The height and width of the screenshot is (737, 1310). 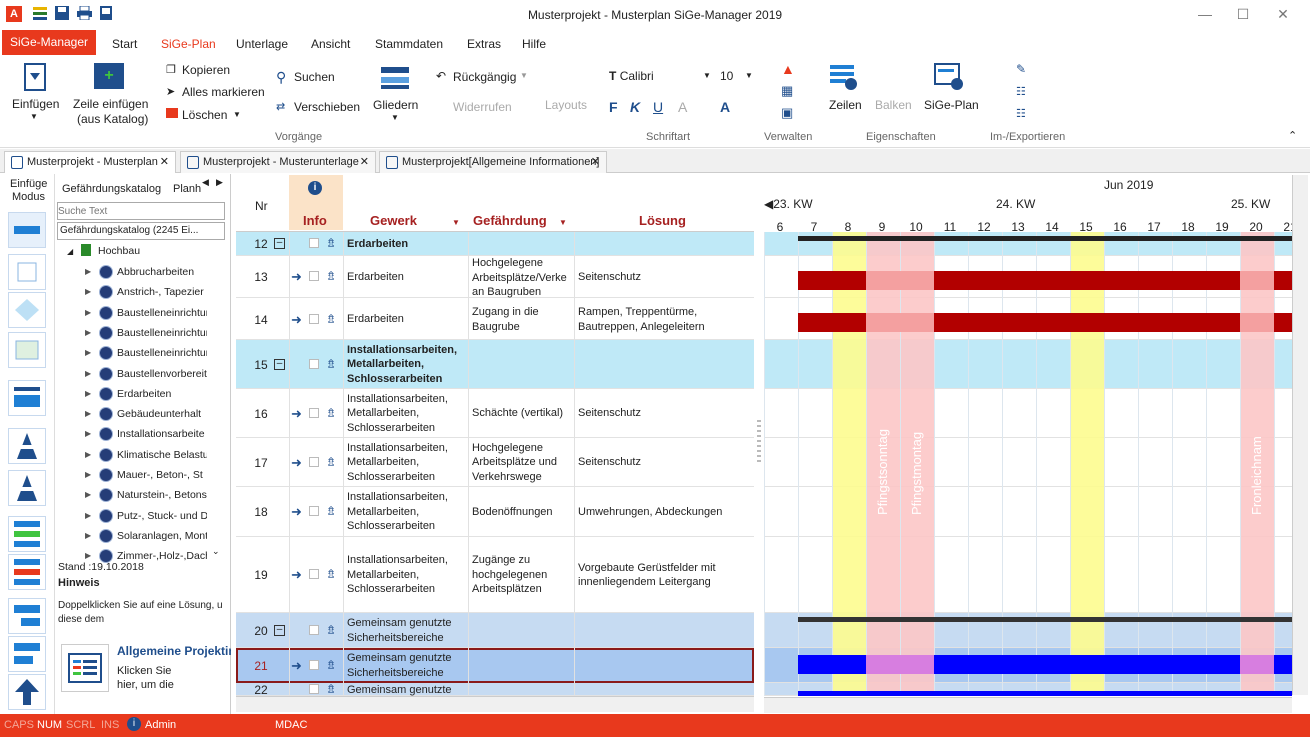 I want to click on summary-bar, so click(x=1045, y=619).